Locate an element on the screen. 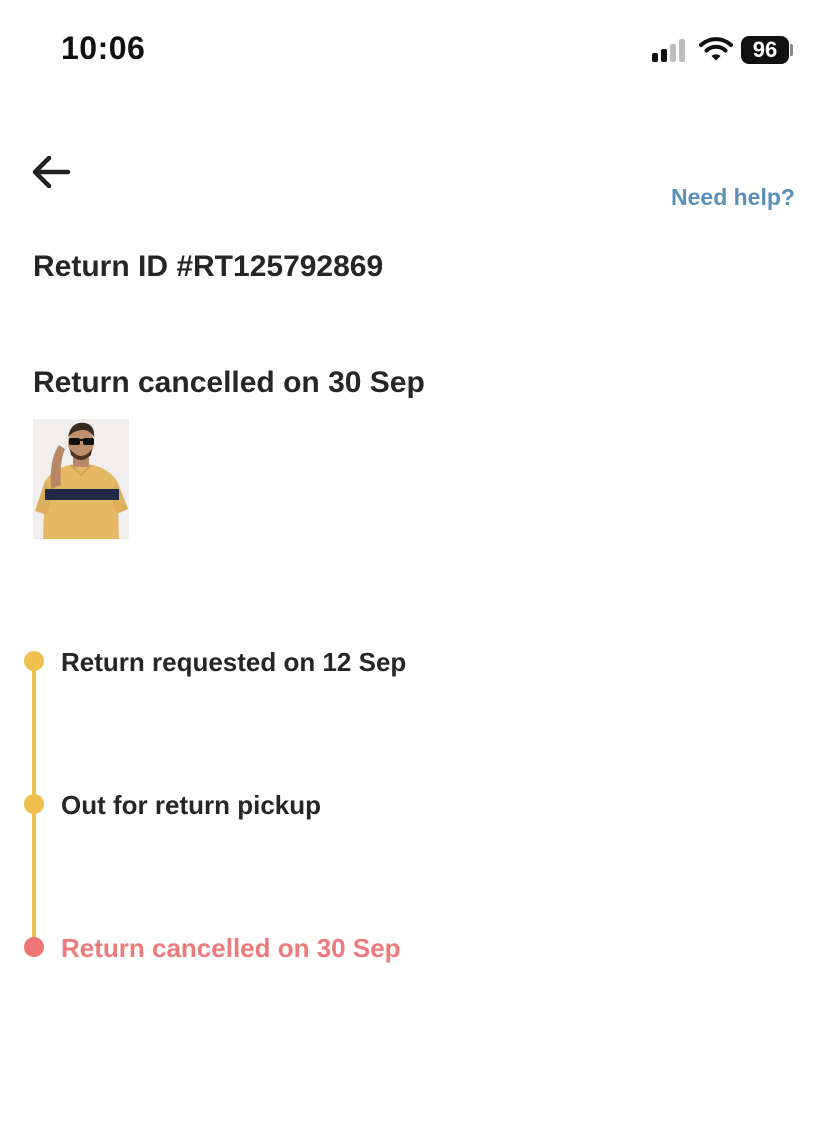  timeline-dot-cancelled is located at coordinates (34, 947).